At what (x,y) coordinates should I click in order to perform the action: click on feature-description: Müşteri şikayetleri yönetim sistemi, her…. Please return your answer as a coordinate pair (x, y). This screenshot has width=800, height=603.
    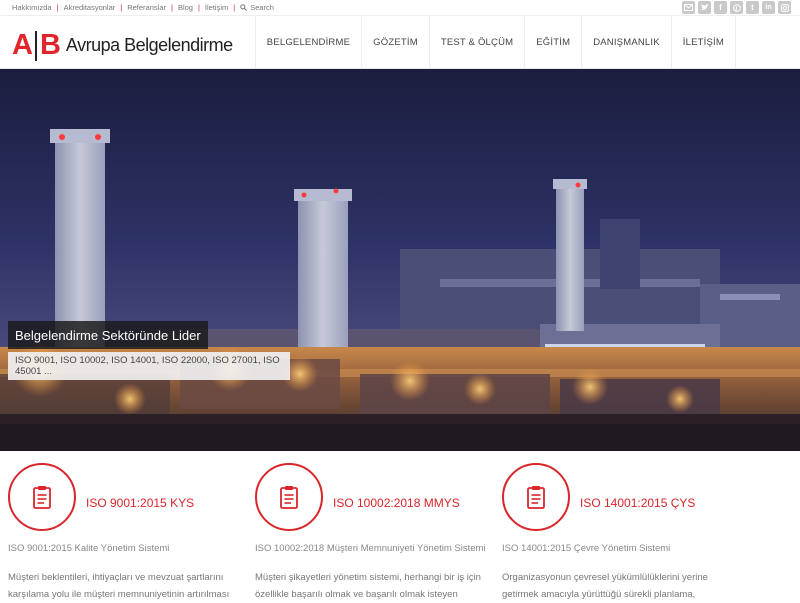
    Looking at the image, I should click on (368, 586).